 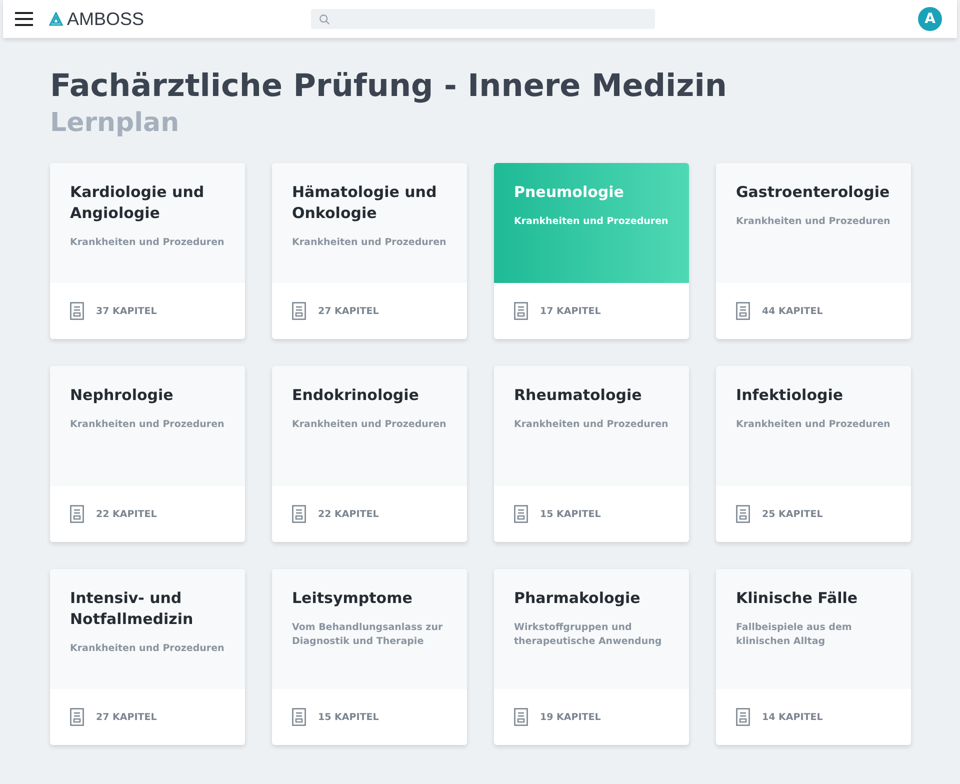 I want to click on card-description: Vom Behandlungsanlass zur Diagnostik und Therapie, so click(x=368, y=635).